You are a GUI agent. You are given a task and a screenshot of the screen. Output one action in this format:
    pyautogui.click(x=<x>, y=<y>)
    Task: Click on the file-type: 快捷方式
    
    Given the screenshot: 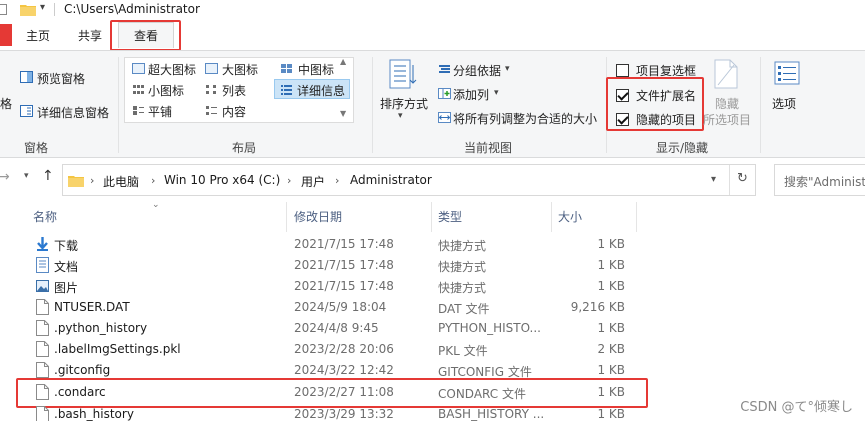 What is the action you would take?
    pyautogui.click(x=462, y=267)
    